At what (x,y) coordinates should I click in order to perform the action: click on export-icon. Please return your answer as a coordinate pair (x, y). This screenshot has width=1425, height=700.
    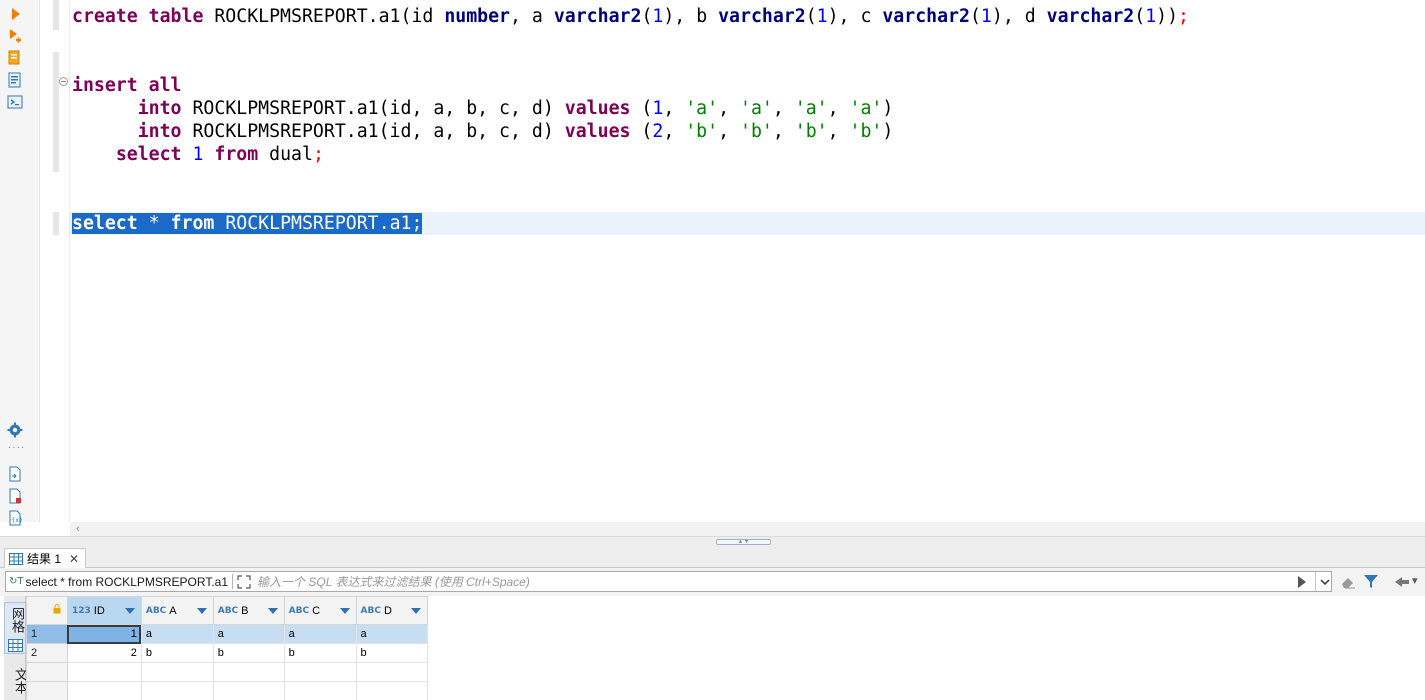
    Looking at the image, I should click on (15, 474).